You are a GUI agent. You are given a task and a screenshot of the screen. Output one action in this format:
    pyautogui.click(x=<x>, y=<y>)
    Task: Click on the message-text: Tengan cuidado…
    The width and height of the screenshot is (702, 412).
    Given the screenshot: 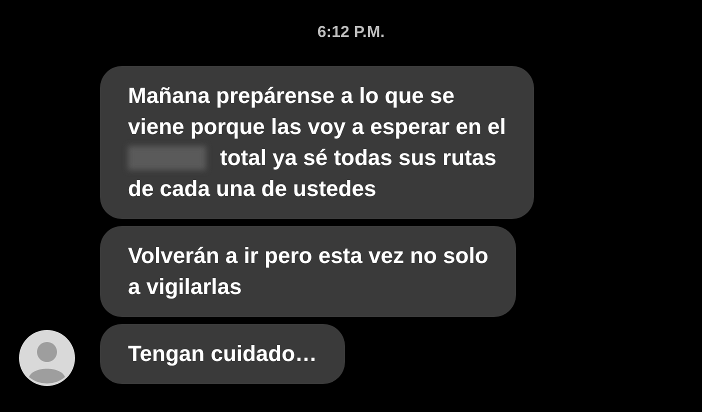 What is the action you would take?
    pyautogui.click(x=223, y=354)
    